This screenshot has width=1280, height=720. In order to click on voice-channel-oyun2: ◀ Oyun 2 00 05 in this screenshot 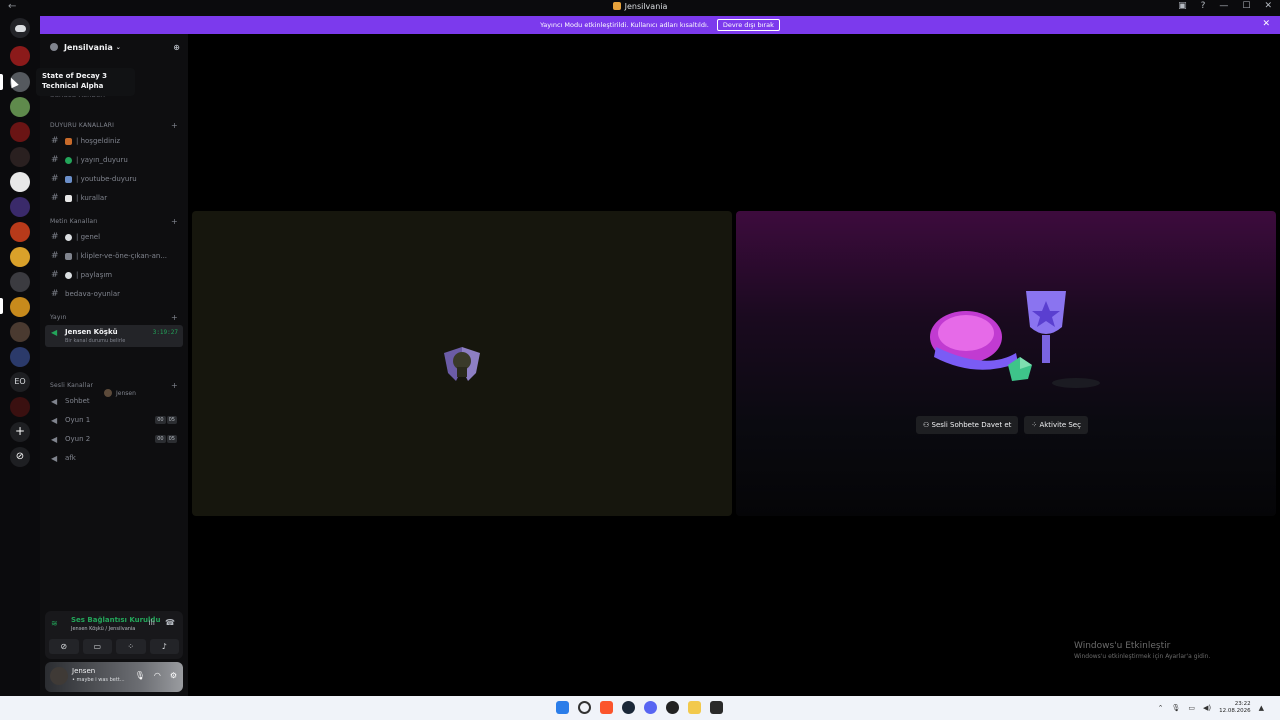, I will do `click(114, 439)`.